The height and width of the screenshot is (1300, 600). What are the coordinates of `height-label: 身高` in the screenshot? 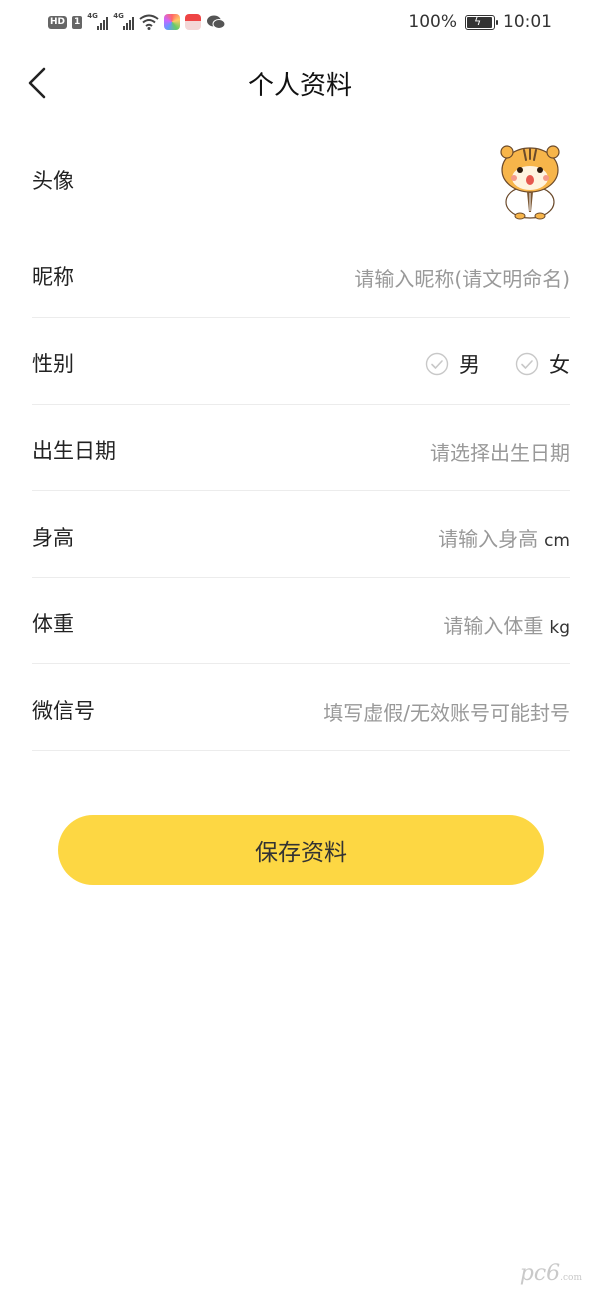 It's located at (53, 538).